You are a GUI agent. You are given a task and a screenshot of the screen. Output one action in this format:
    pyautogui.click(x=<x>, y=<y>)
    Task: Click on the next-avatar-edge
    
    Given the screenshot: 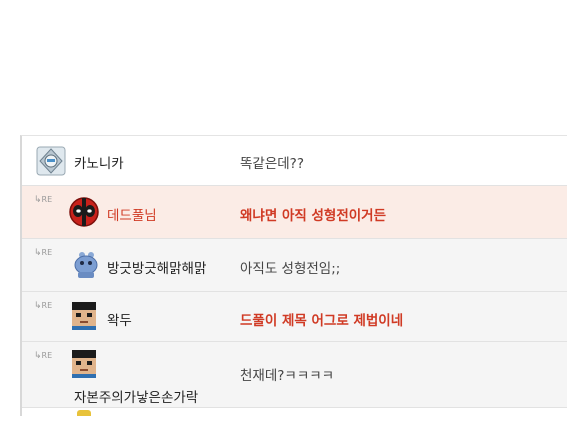 What is the action you would take?
    pyautogui.click(x=84, y=413)
    